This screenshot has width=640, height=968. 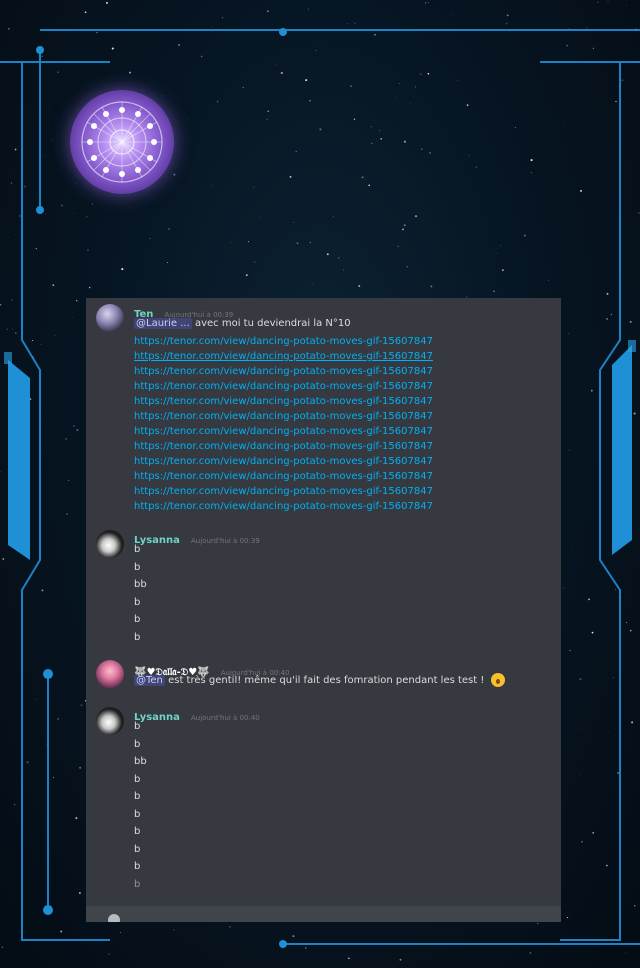 I want to click on message-line: bb, so click(x=140, y=584).